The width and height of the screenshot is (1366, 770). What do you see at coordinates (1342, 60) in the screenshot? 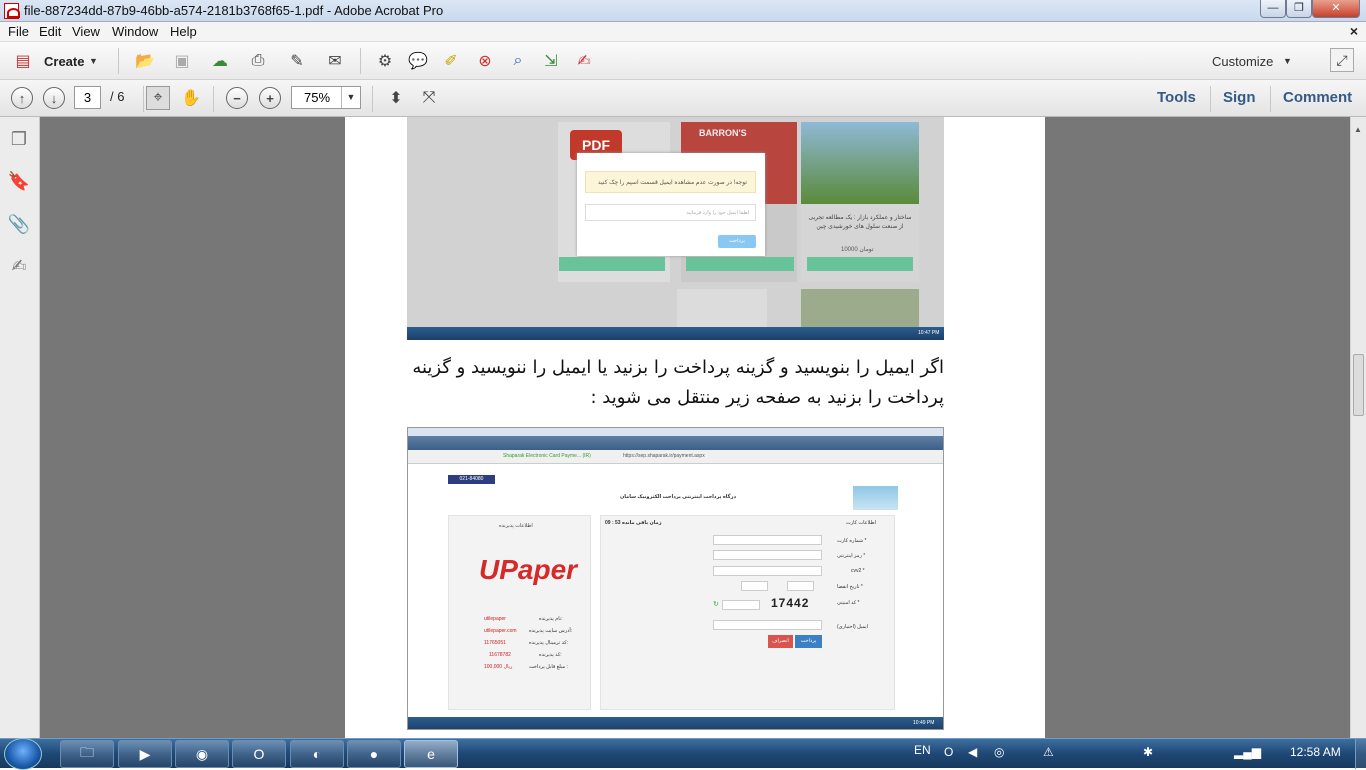
I see `fullscreen-icon: ⤢` at bounding box center [1342, 60].